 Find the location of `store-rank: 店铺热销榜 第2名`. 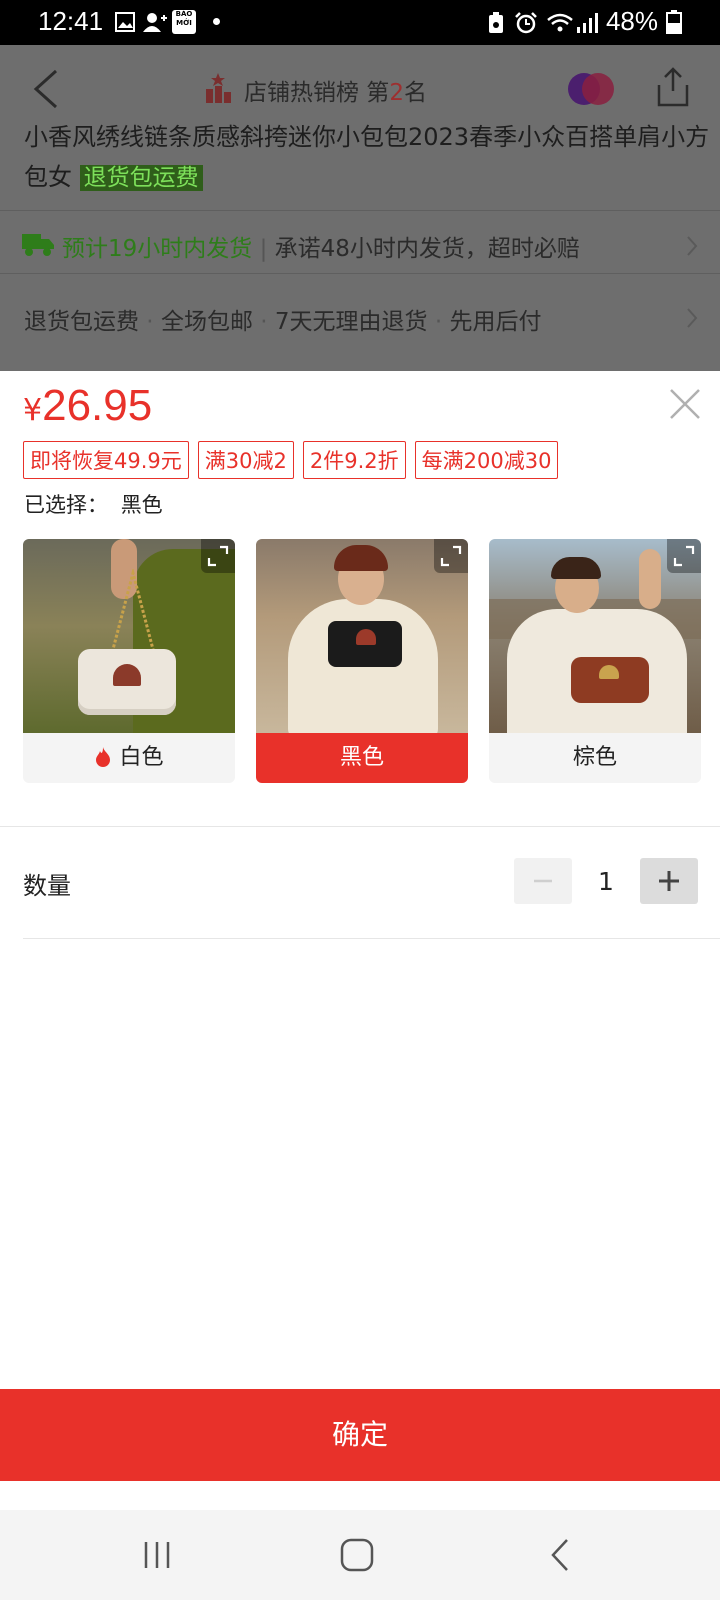

store-rank: 店铺热销榜 第2名 is located at coordinates (335, 90).